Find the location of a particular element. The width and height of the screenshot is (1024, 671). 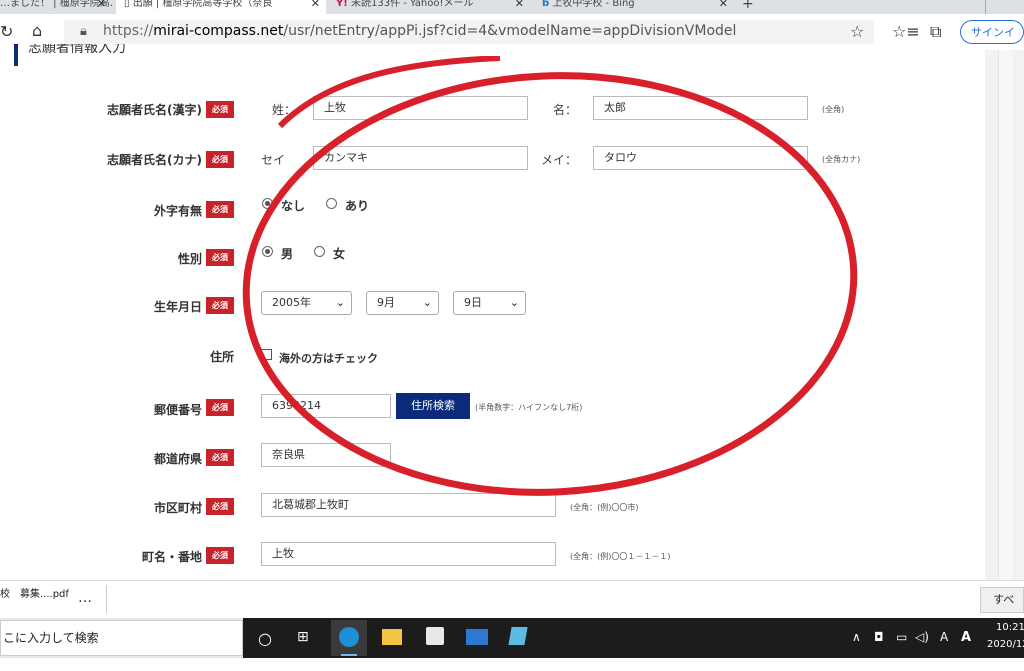

file-explorer-icon is located at coordinates (392, 637).